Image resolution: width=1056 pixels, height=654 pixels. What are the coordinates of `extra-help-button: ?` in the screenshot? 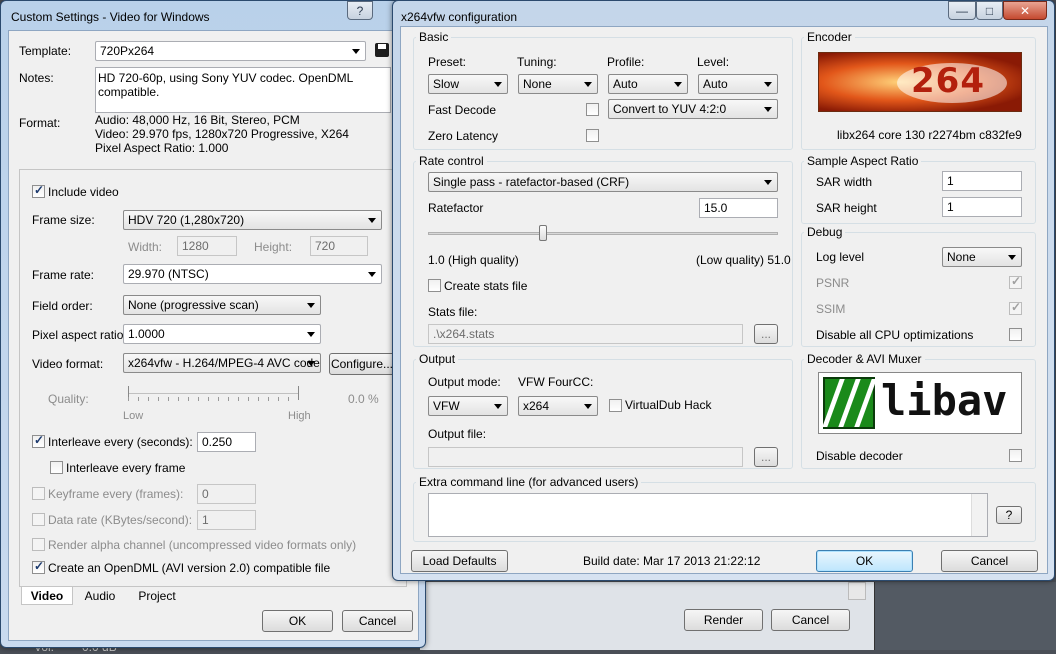 It's located at (1009, 515).